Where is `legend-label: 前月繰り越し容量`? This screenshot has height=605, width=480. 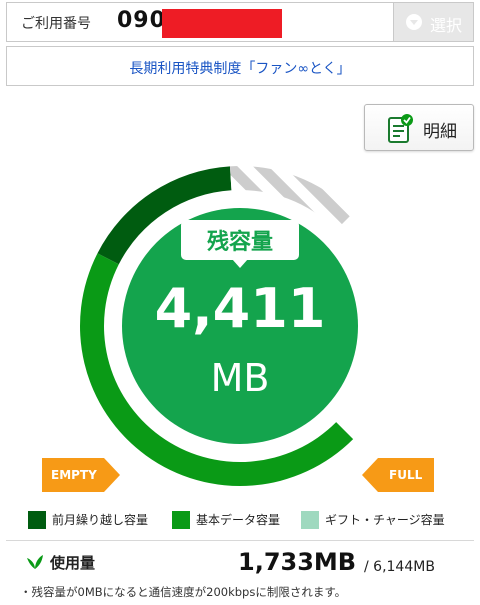 legend-label: 前月繰り越し容量 is located at coordinates (100, 520).